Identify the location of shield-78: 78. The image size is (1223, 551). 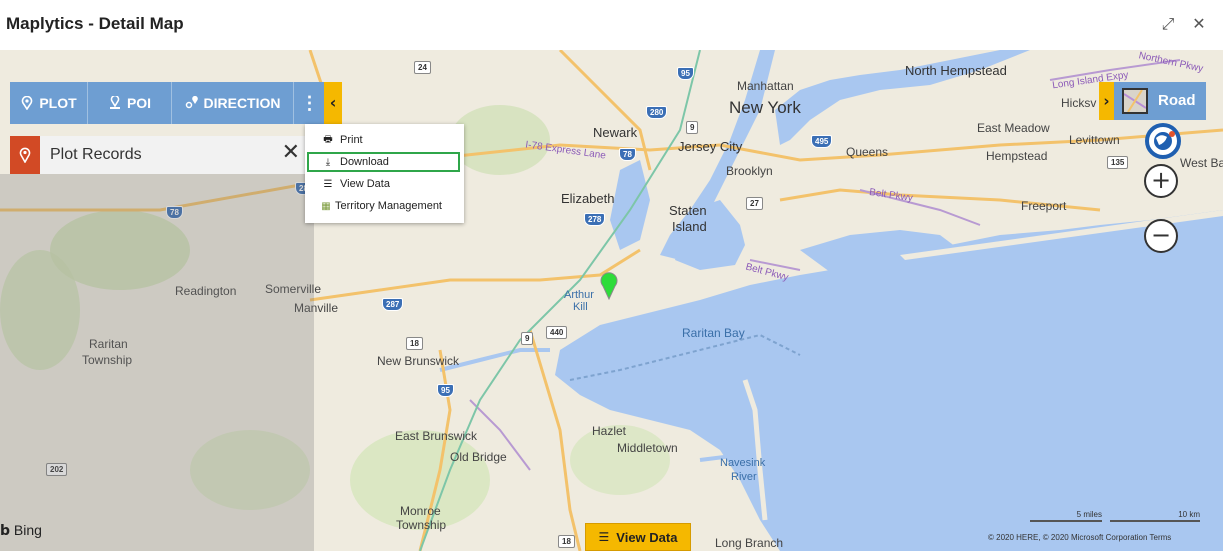
(627, 154).